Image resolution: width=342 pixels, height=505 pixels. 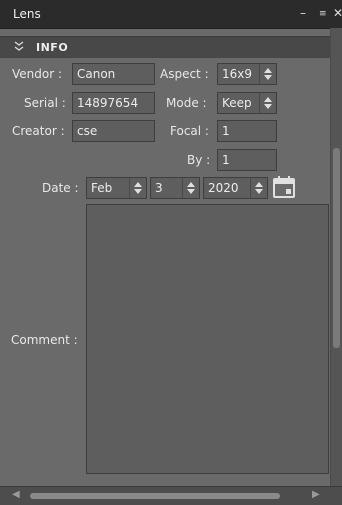 I want to click on menu-button: ≡, so click(x=323, y=14).